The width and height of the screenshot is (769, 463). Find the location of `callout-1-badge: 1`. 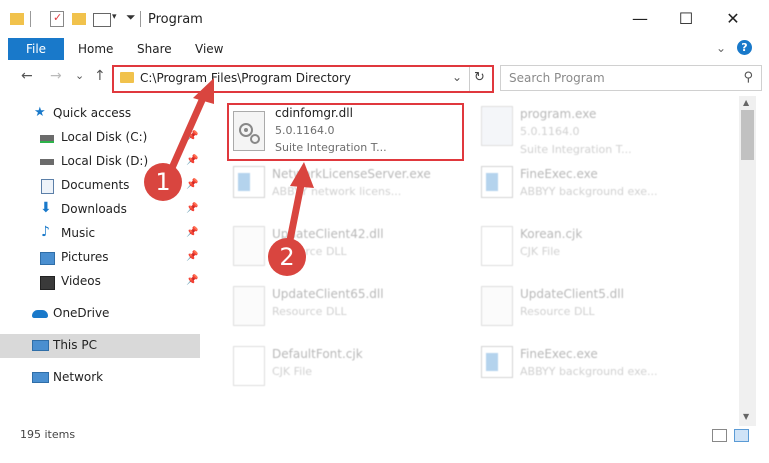

callout-1-badge: 1 is located at coordinates (163, 182).